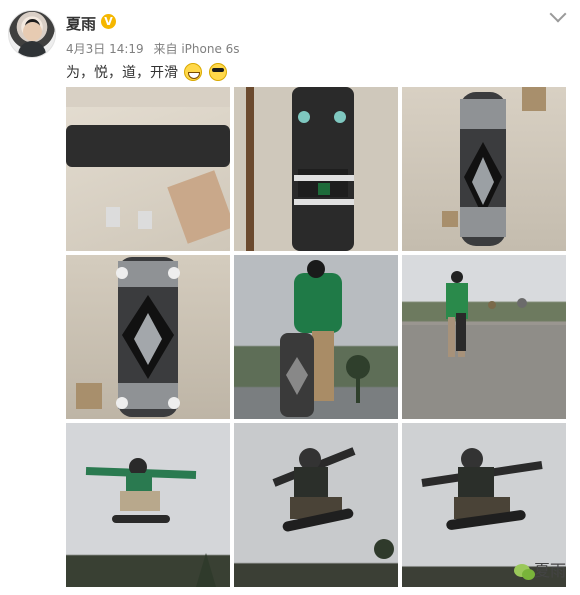  I want to click on watermark: 夏雨, so click(539, 569).